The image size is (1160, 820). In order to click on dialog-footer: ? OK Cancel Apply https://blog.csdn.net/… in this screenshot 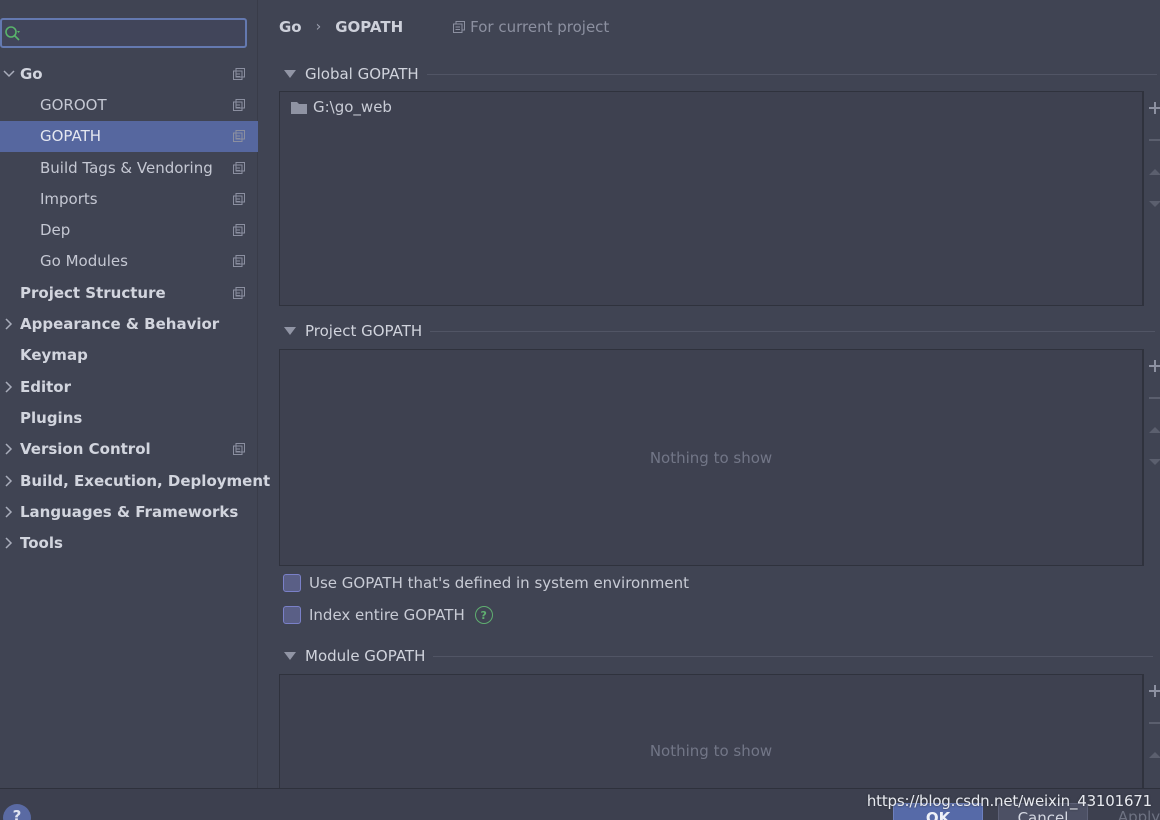, I will do `click(580, 804)`.